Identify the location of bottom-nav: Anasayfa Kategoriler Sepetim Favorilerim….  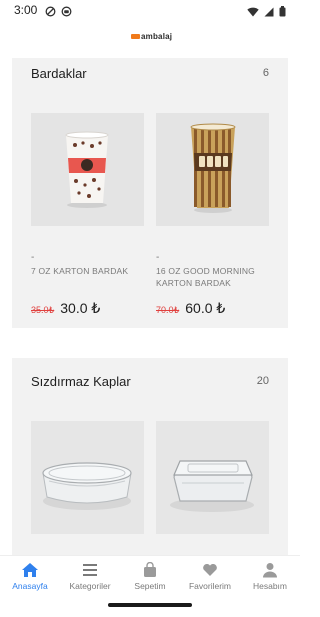
(150, 576).